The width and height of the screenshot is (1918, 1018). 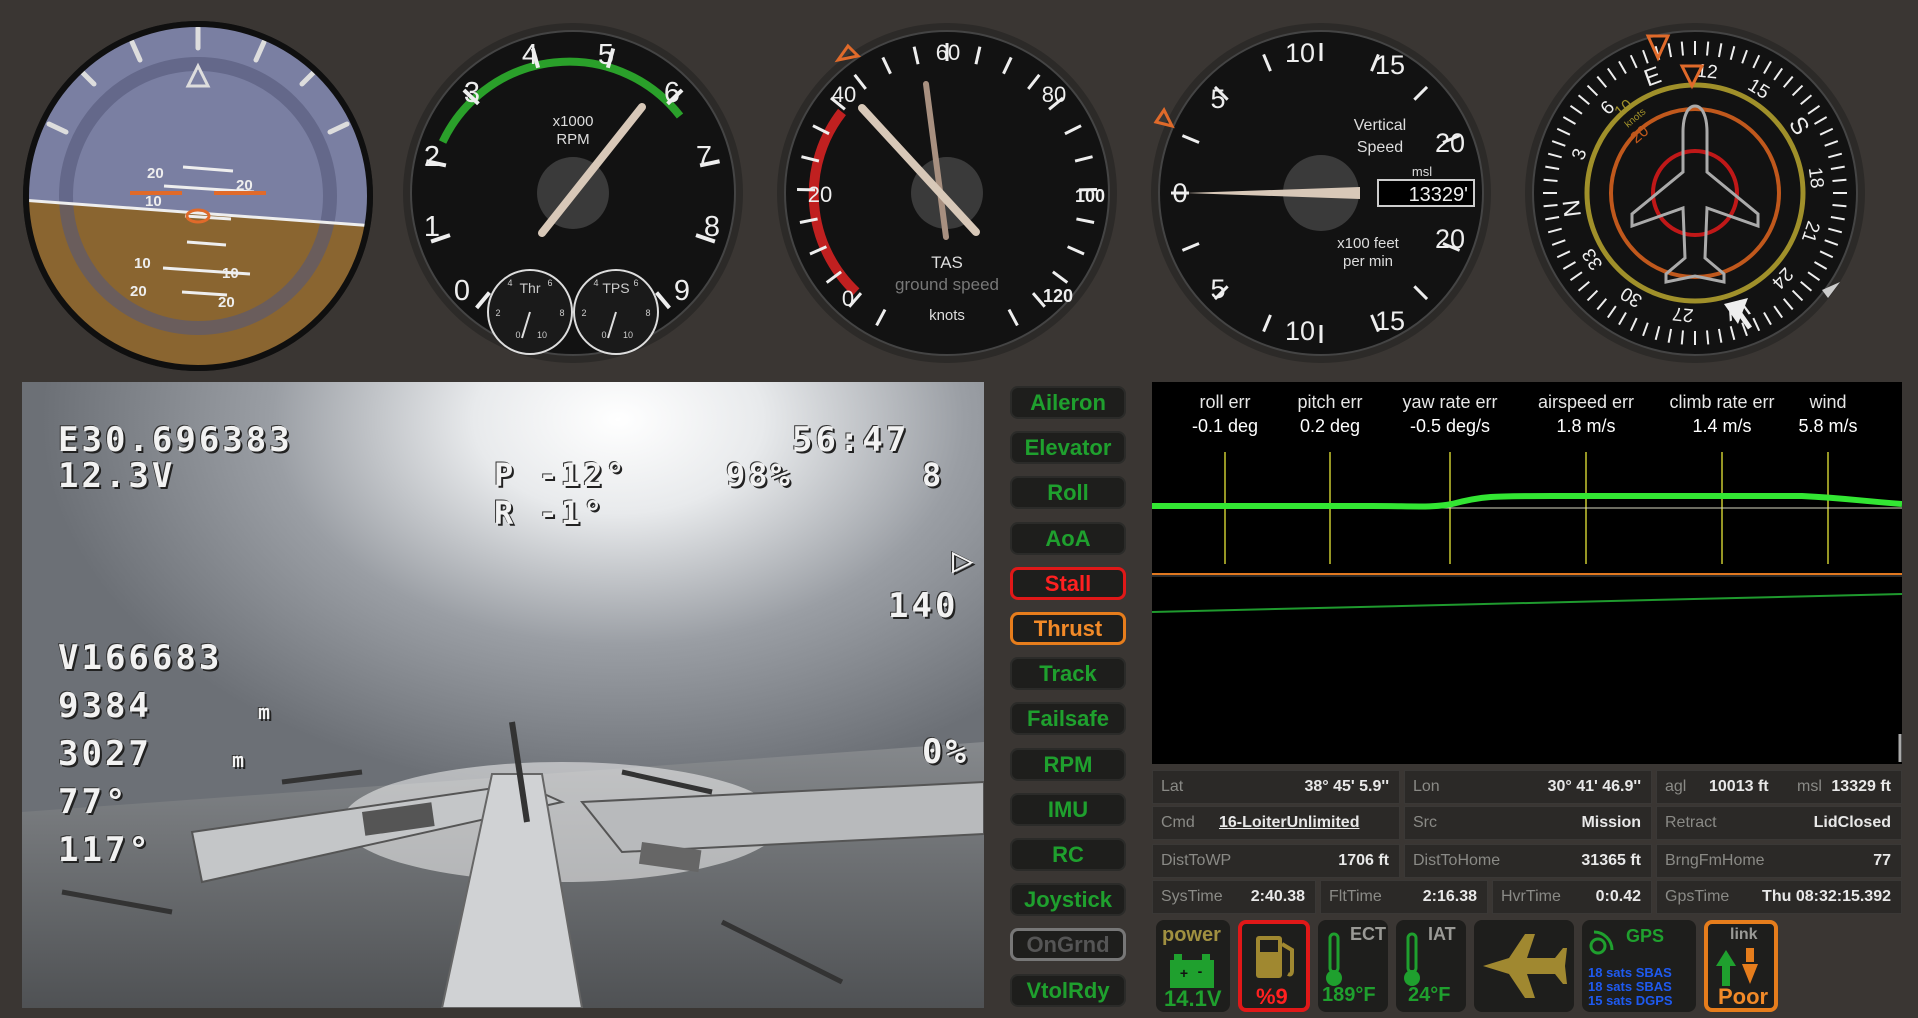 I want to click on fuel-value: %9, so click(x=1272, y=996).